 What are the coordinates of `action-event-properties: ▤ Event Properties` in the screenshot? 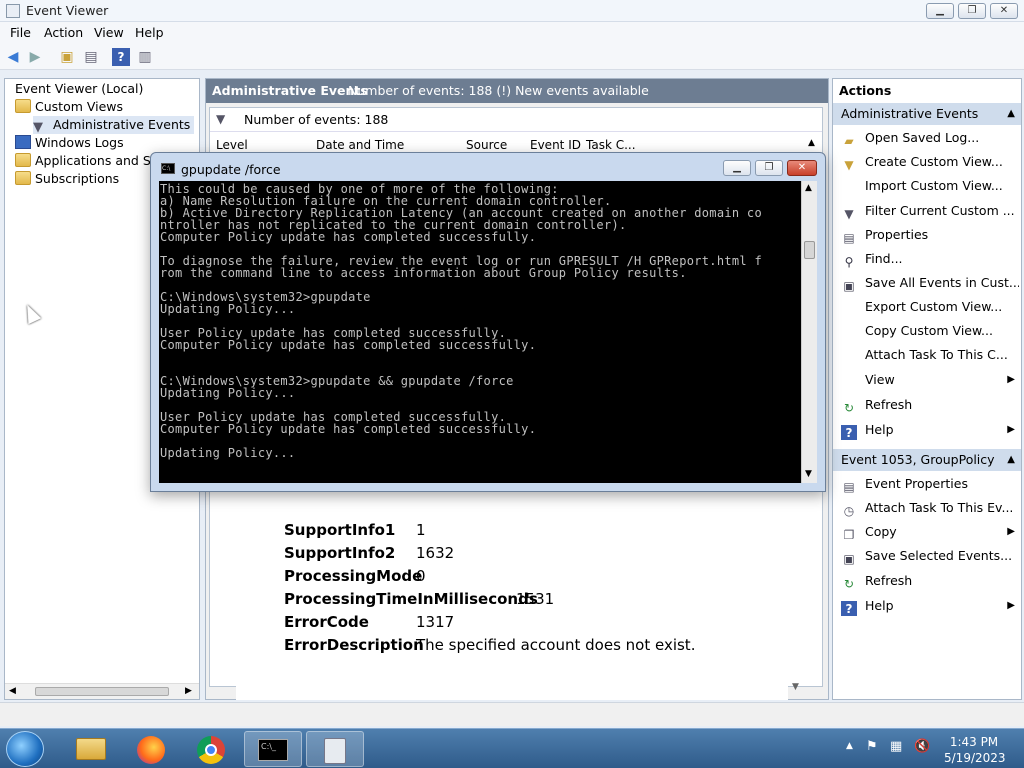 It's located at (930, 484).